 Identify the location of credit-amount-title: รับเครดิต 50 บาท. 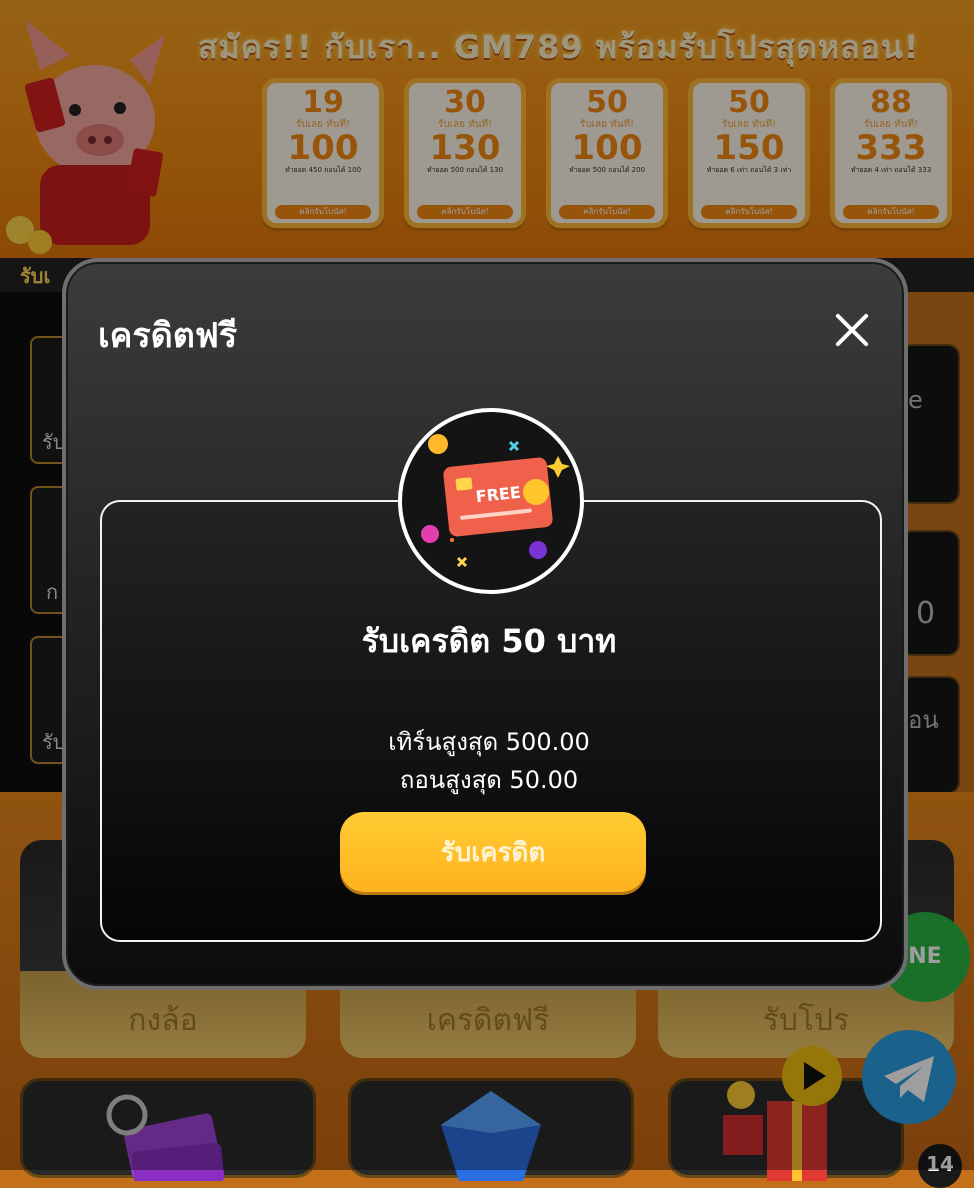
(489, 641).